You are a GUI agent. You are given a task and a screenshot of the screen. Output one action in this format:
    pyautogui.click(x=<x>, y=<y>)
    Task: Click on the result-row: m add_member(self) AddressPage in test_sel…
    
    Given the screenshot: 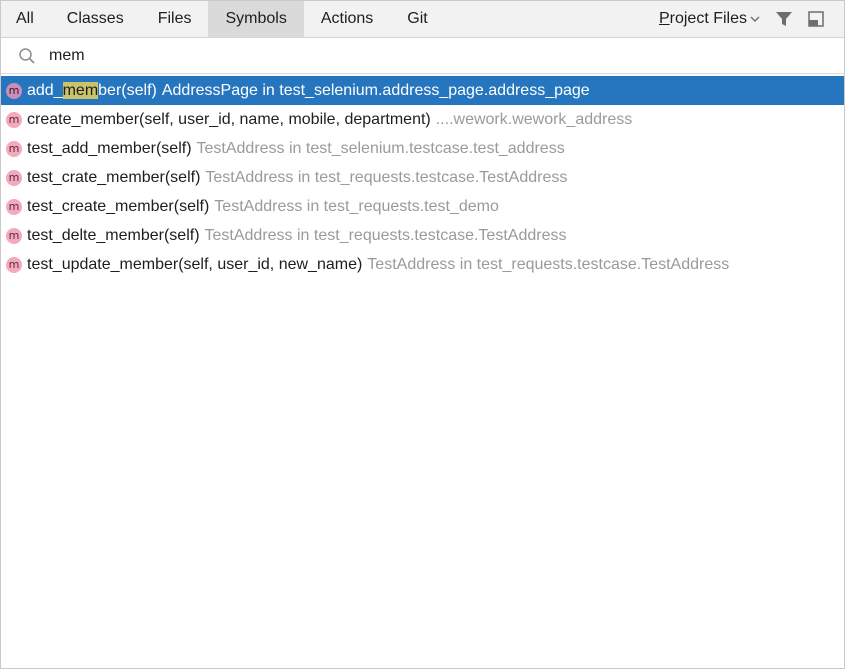 What is the action you would take?
    pyautogui.click(x=422, y=90)
    